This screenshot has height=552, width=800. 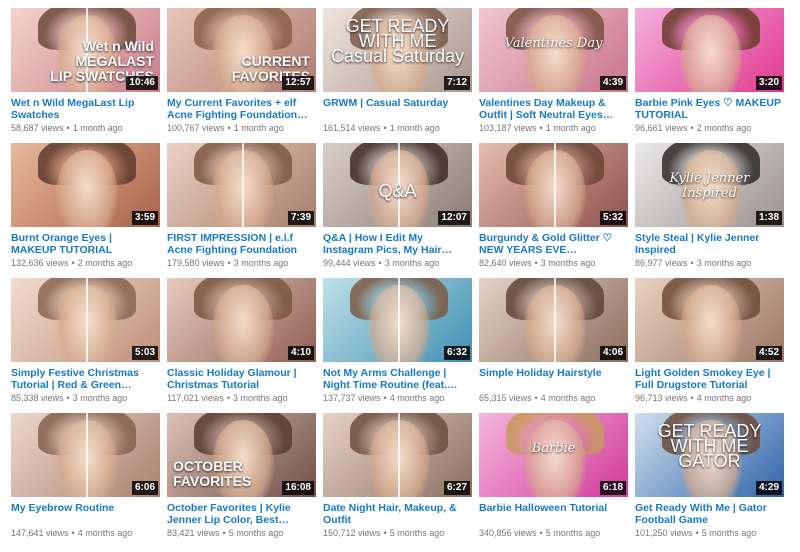 I want to click on video-duration-badge: 5:03, so click(x=144, y=353).